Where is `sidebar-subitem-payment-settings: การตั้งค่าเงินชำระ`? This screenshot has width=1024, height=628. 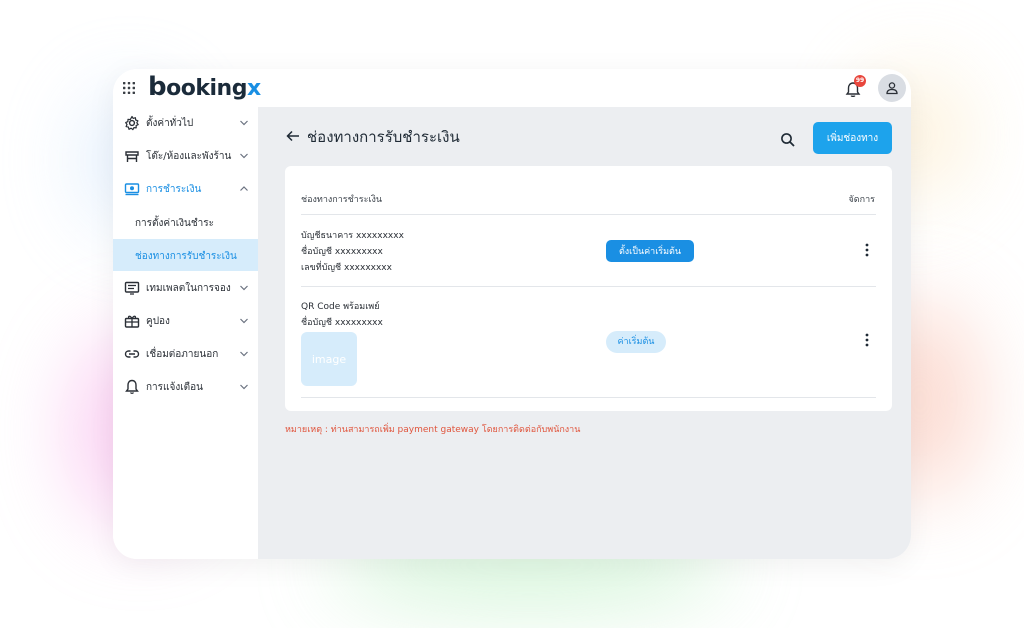
sidebar-subitem-payment-settings: การตั้งค่าเงินชำระ is located at coordinates (185, 222).